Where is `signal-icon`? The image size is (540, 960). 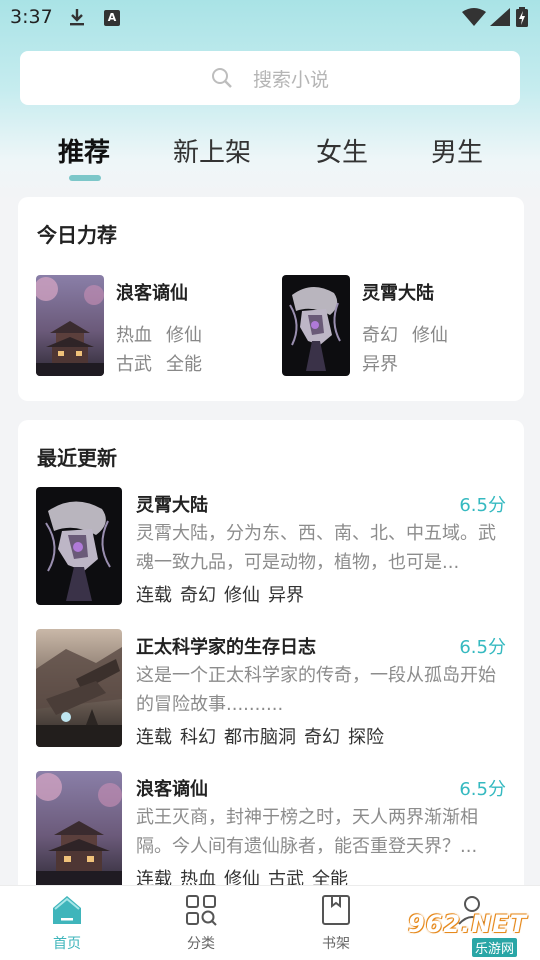
signal-icon is located at coordinates (500, 17).